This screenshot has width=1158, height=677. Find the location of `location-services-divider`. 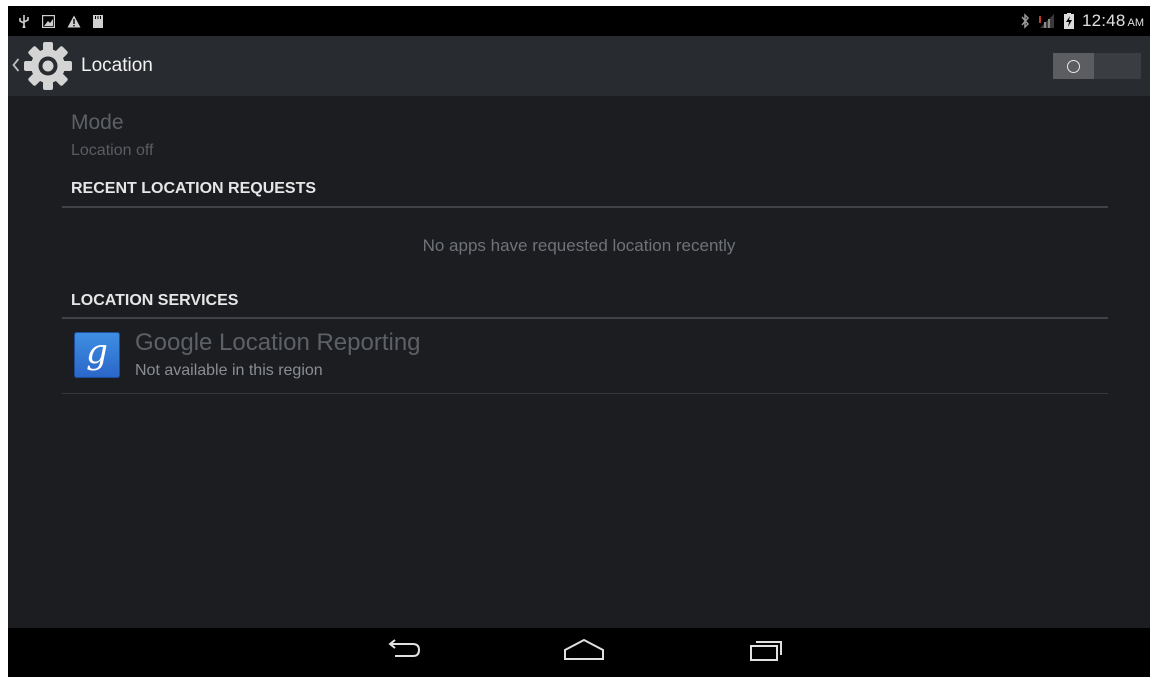

location-services-divider is located at coordinates (585, 318).